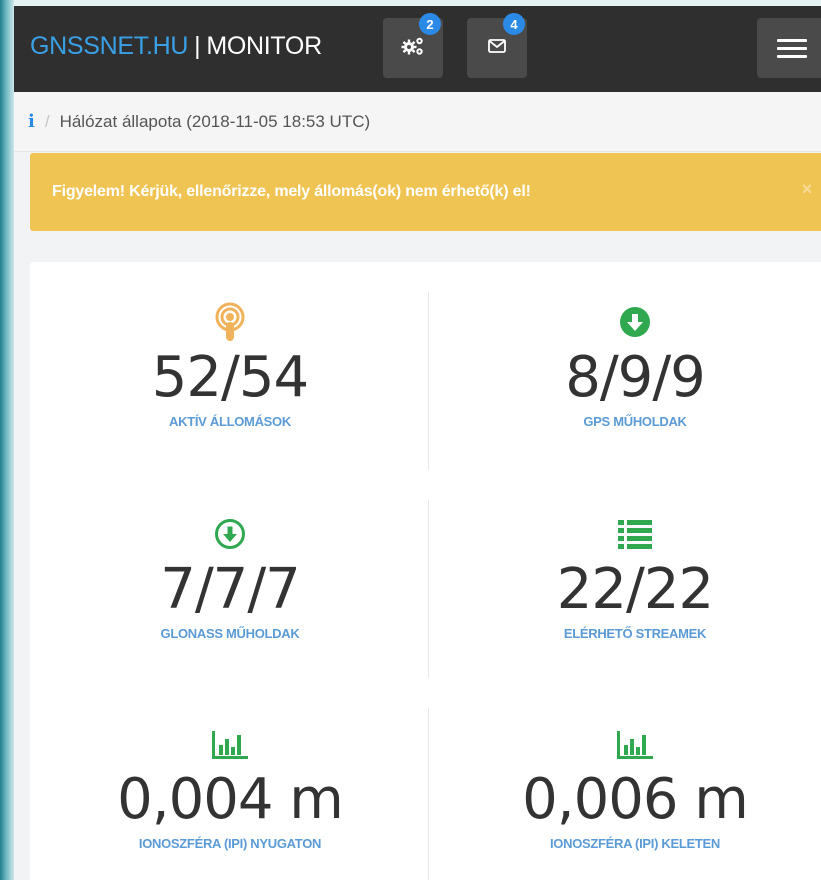 Image resolution: width=821 pixels, height=880 pixels. What do you see at coordinates (635, 589) in the screenshot?
I see `stat-value: 22/22` at bounding box center [635, 589].